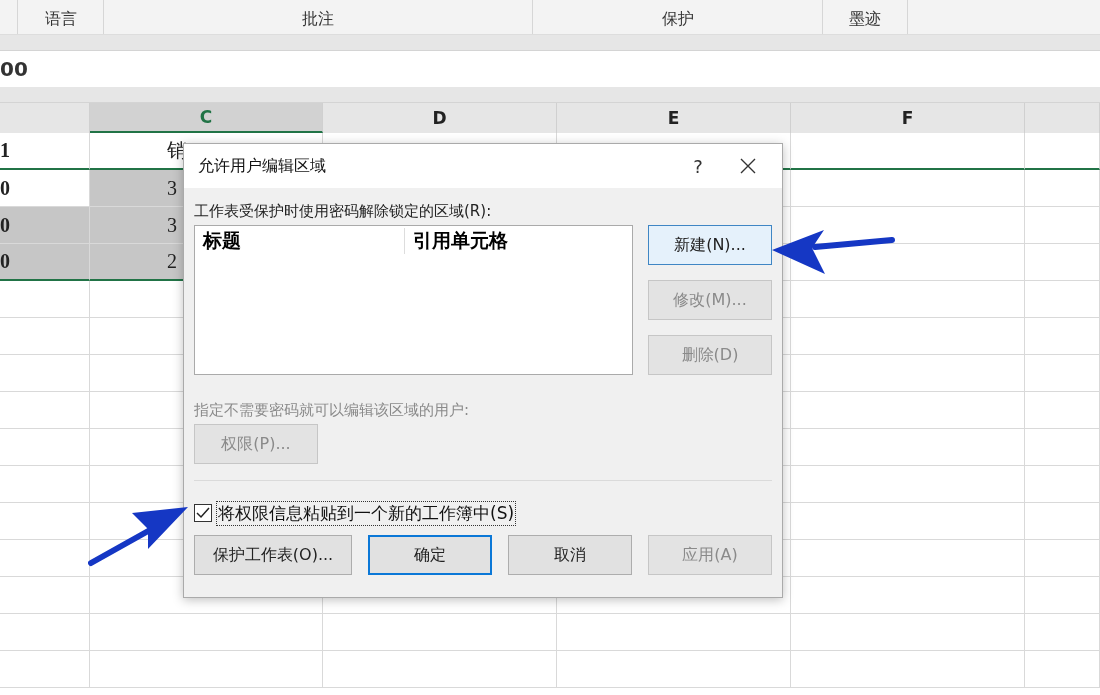 This screenshot has height=695, width=1100. I want to click on column-header: E, so click(674, 118).